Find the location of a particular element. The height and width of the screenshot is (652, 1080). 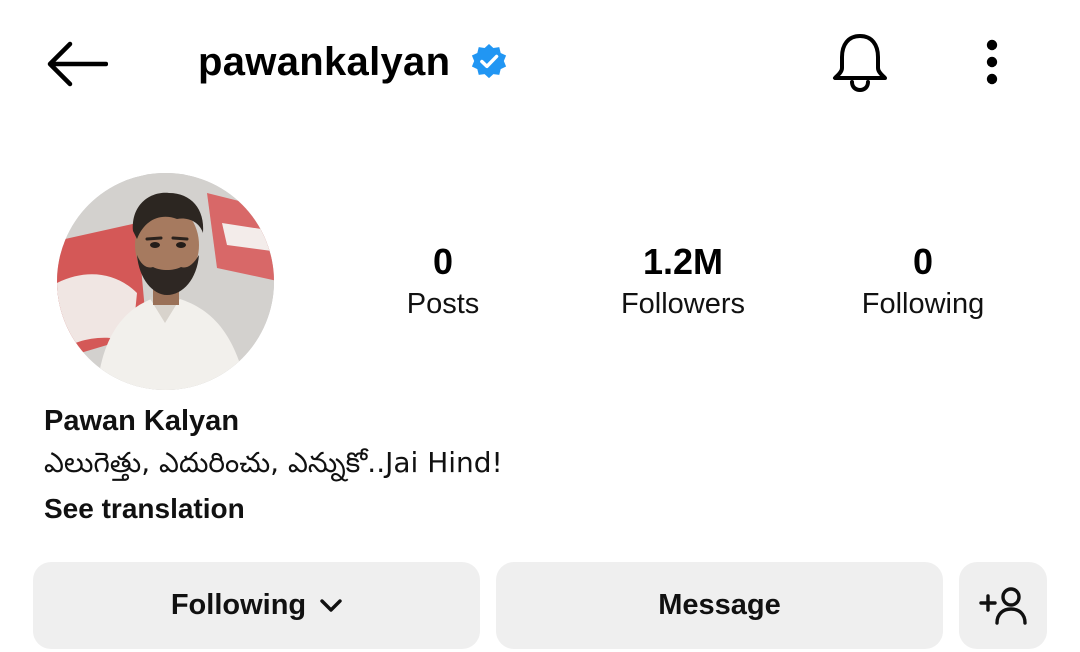

stat-posts-label: Posts is located at coordinates (443, 304).